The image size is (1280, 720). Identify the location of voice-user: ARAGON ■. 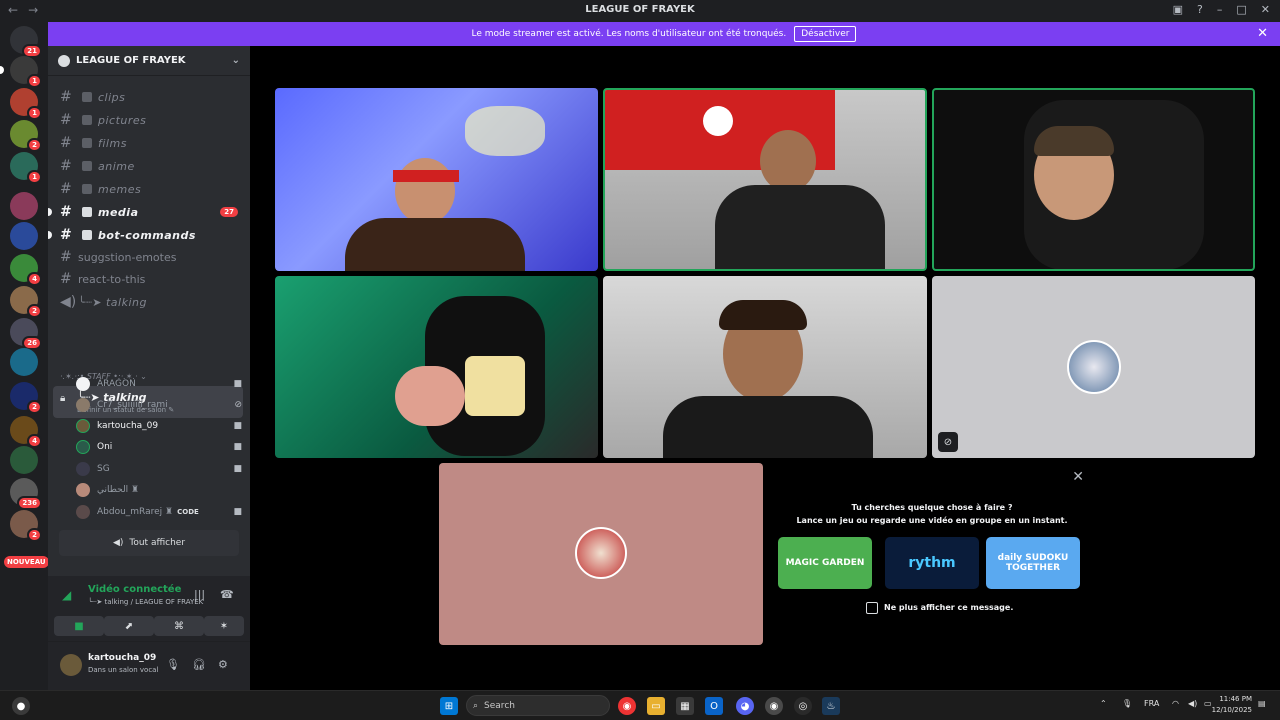
(159, 384).